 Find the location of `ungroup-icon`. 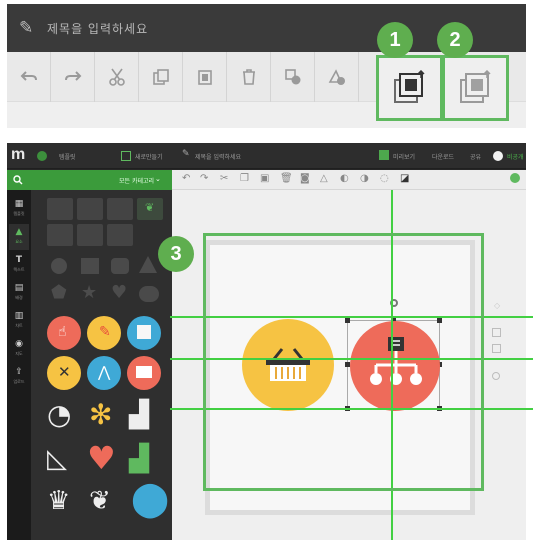

ungroup-icon is located at coordinates (336, 77).